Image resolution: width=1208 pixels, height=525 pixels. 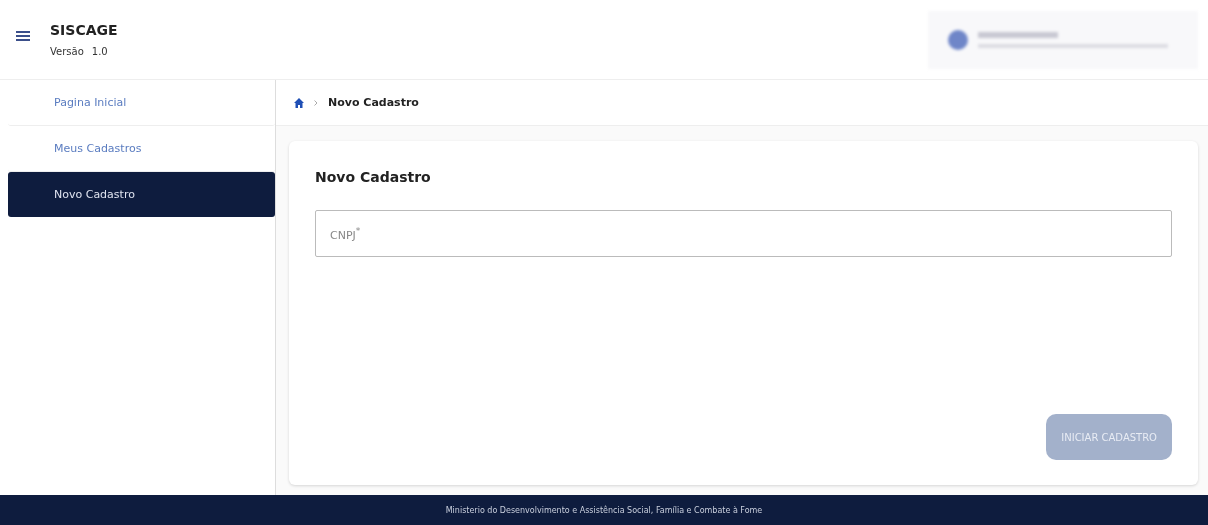 What do you see at coordinates (604, 510) in the screenshot?
I see `footer-text: Ministerio do Desenvolvimento e Assistência Social, Família e Combate à Fome` at bounding box center [604, 510].